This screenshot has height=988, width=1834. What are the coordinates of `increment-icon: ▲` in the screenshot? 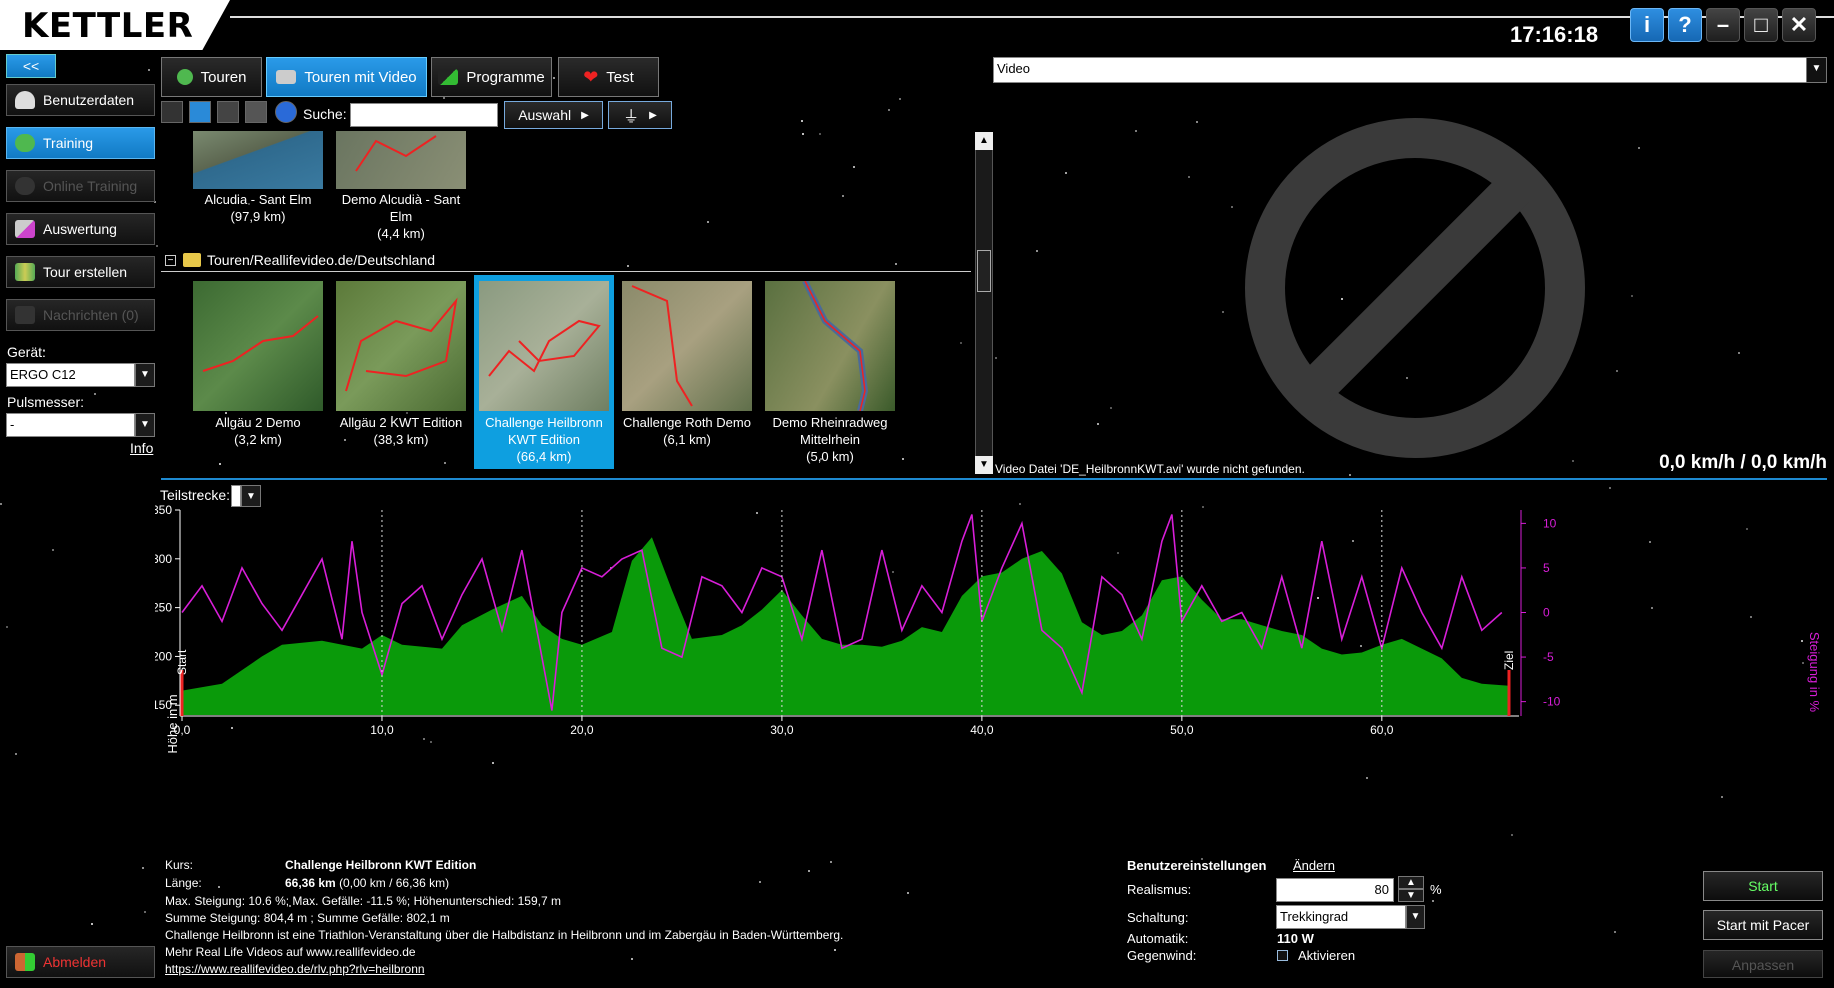 It's located at (1411, 882).